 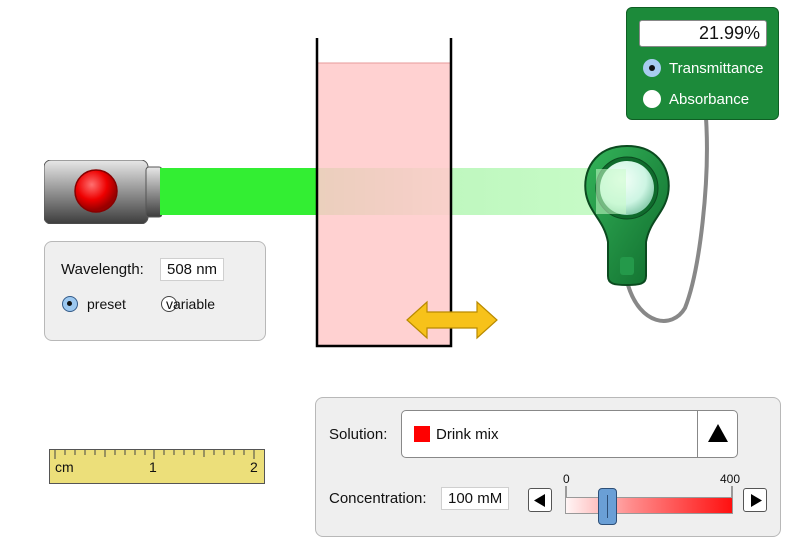 What do you see at coordinates (153, 467) in the screenshot?
I see `ruler-tick-1: 1` at bounding box center [153, 467].